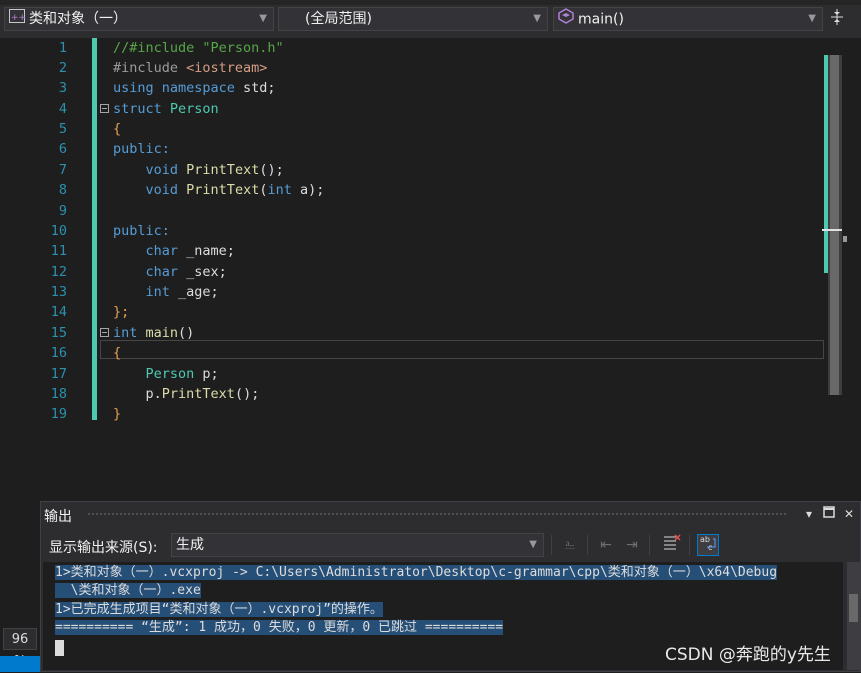 Image resolution: width=861 pixels, height=673 pixels. What do you see at coordinates (190, 68) in the screenshot?
I see `code-text: #include <iostream>` at bounding box center [190, 68].